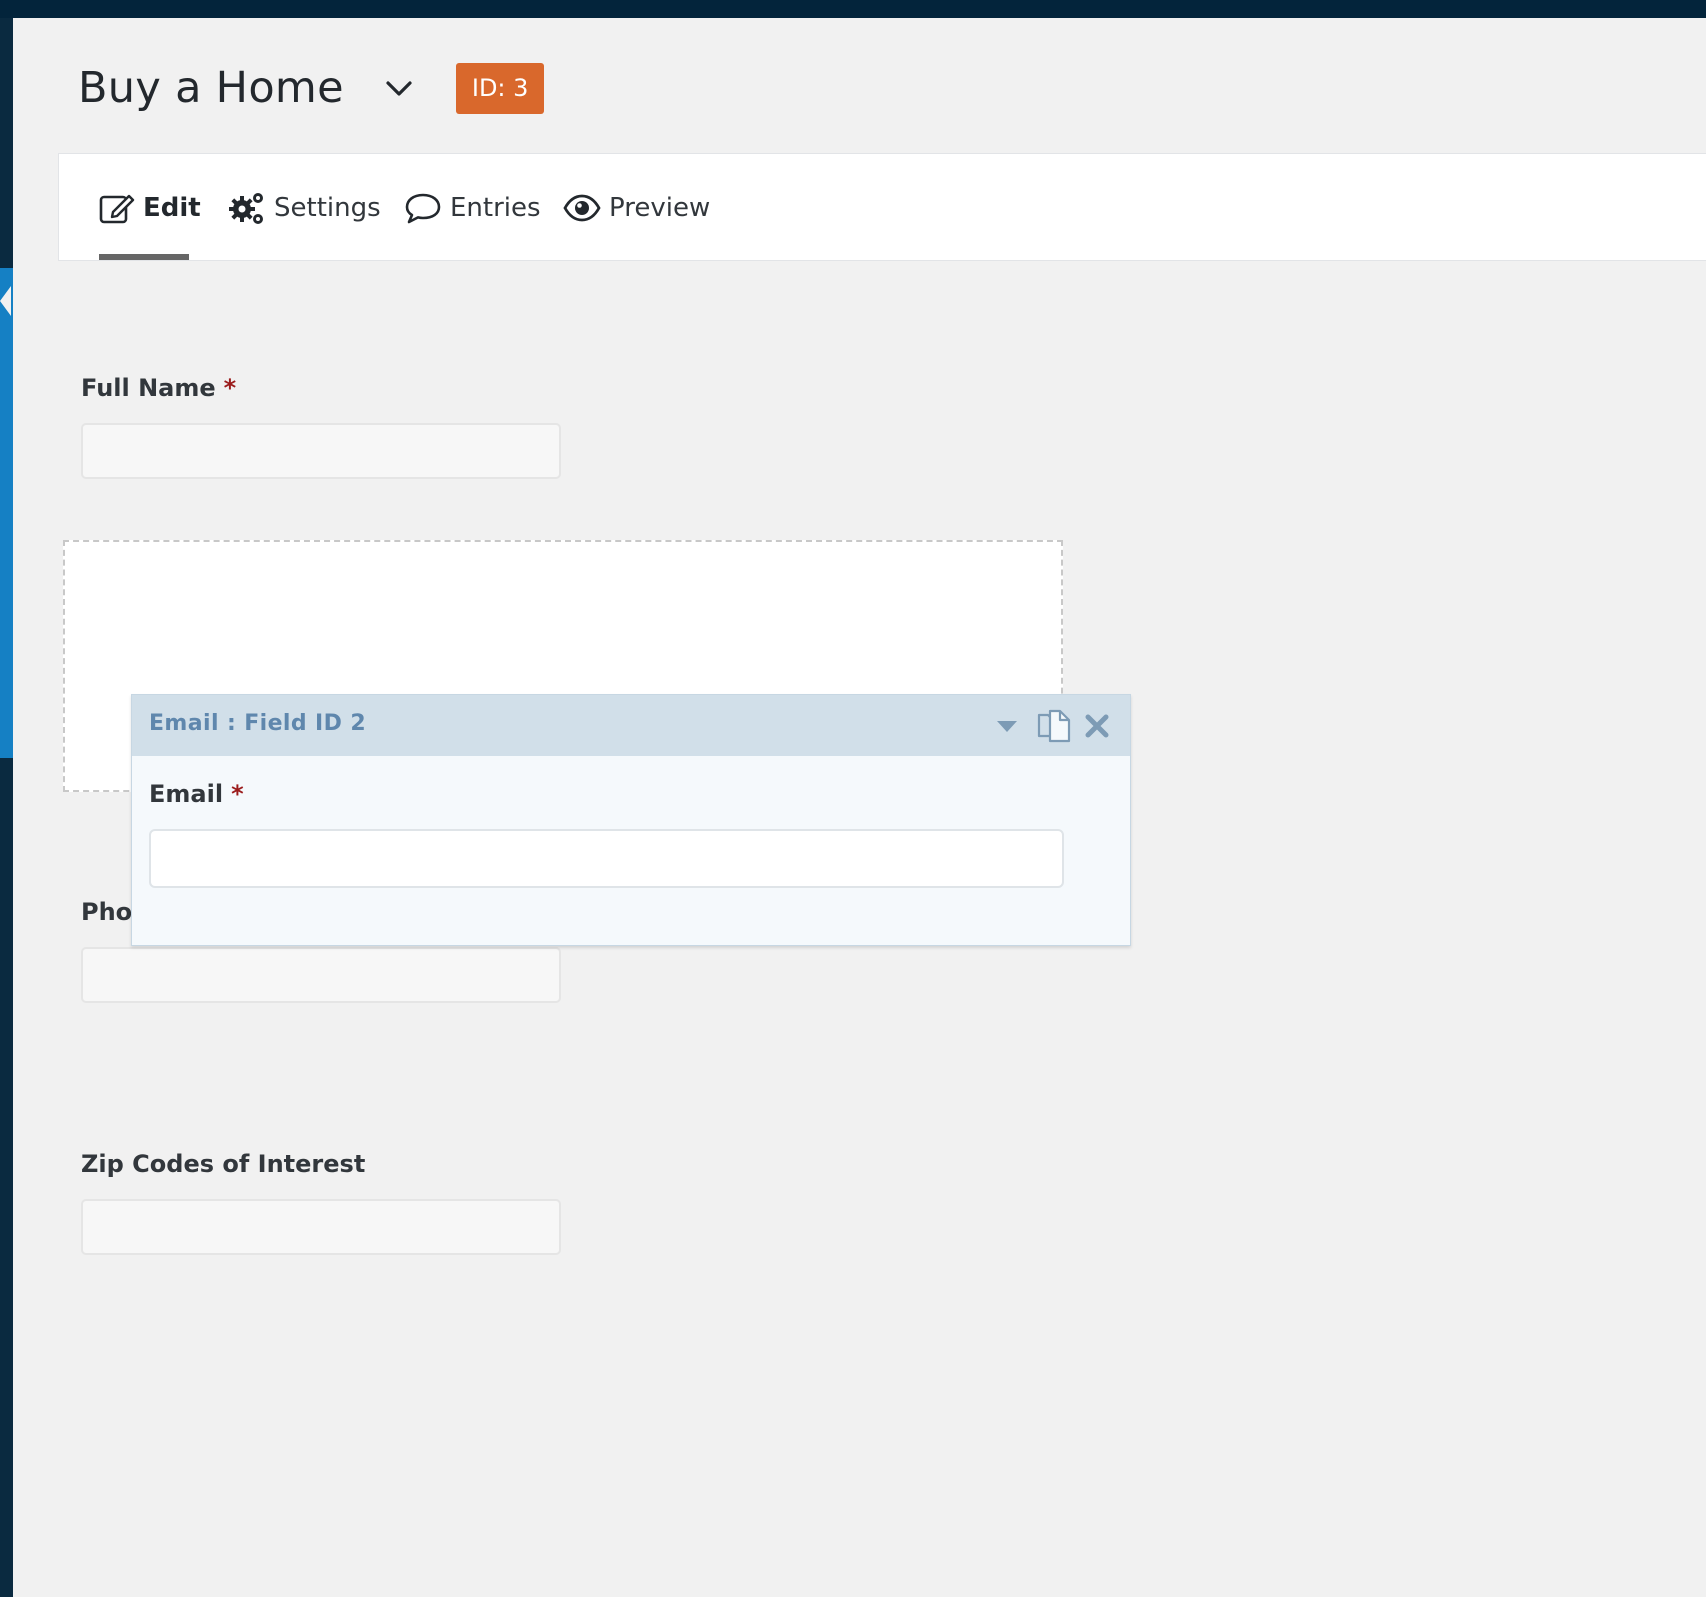 The width and height of the screenshot is (1706, 1597). I want to click on field-card-actions, so click(1053, 726).